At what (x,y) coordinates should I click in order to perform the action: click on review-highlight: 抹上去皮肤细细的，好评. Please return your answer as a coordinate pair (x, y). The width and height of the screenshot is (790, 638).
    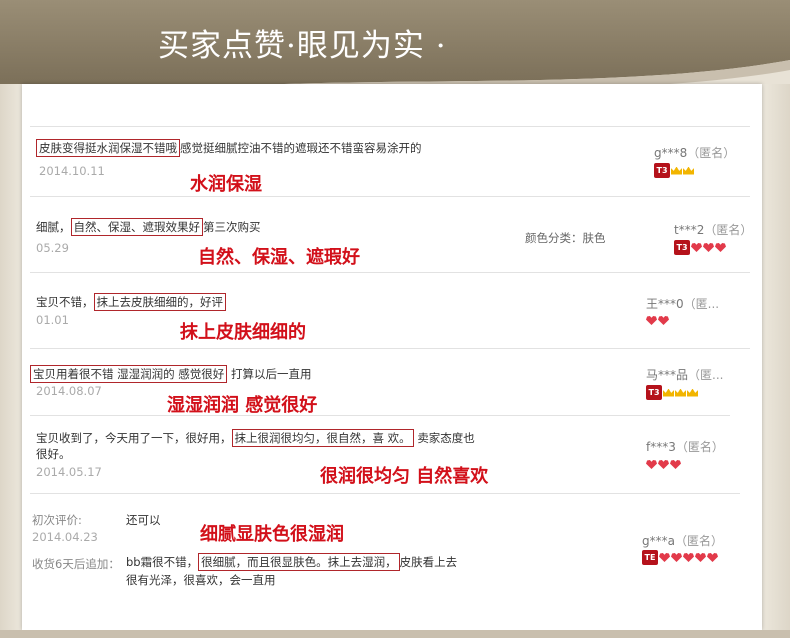
    Looking at the image, I should click on (159, 302).